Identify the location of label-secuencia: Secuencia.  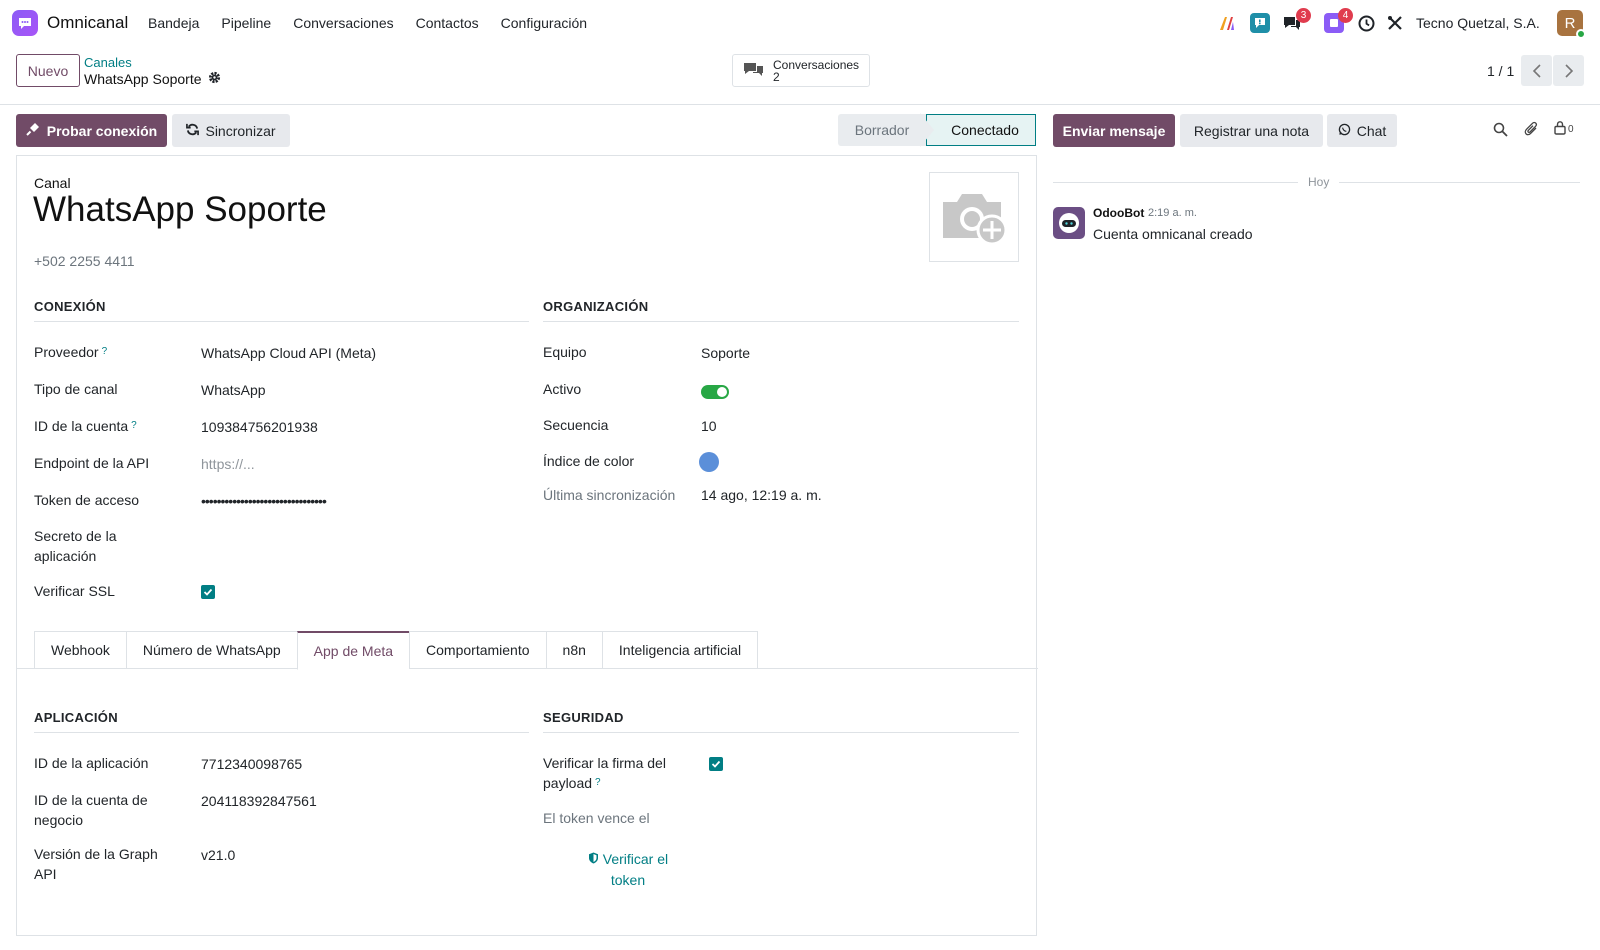
(576, 425).